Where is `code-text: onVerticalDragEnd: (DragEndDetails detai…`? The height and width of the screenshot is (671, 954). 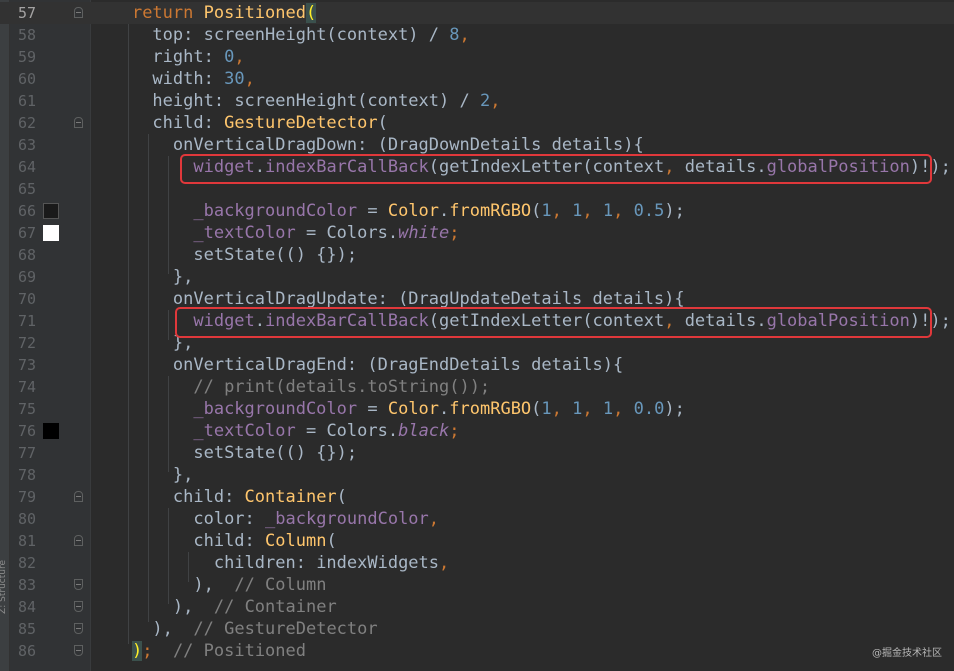 code-text: onVerticalDragEnd: (DragEndDetails detai… is located at coordinates (398, 365).